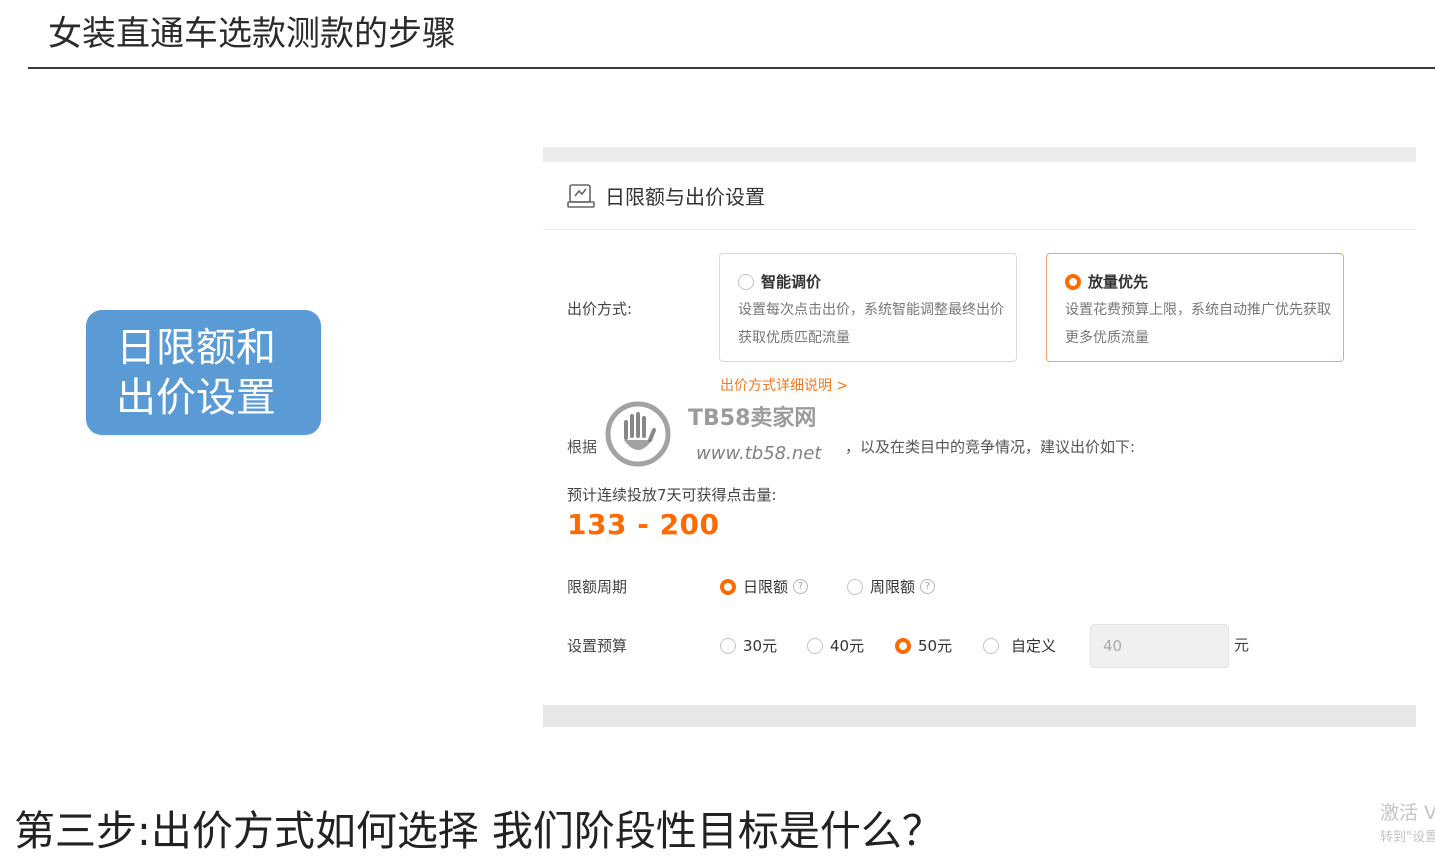 The height and width of the screenshot is (868, 1435). Describe the element at coordinates (724, 434) in the screenshot. I see `watermark: TB58卖家网 www.tb58.net` at that location.